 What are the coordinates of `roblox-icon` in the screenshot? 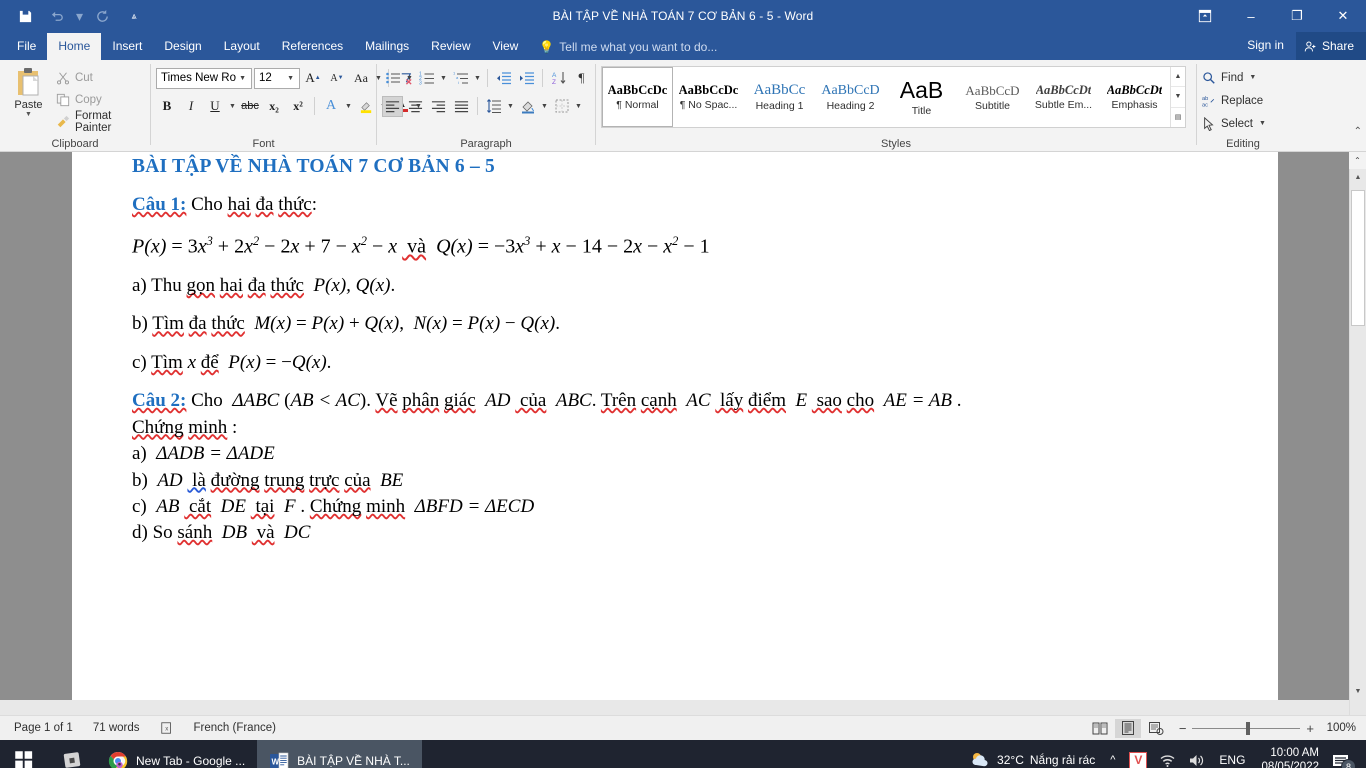 It's located at (72, 754).